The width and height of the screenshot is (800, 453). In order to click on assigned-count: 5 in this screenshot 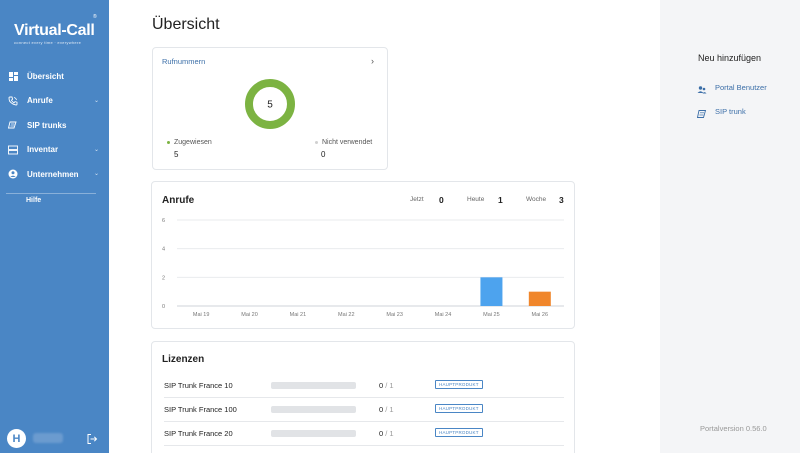, I will do `click(176, 154)`.